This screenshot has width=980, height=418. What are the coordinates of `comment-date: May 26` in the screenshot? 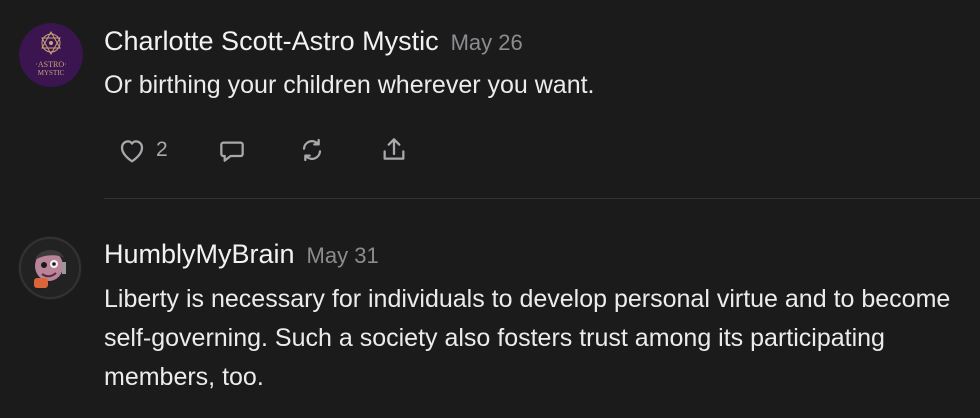 It's located at (487, 42).